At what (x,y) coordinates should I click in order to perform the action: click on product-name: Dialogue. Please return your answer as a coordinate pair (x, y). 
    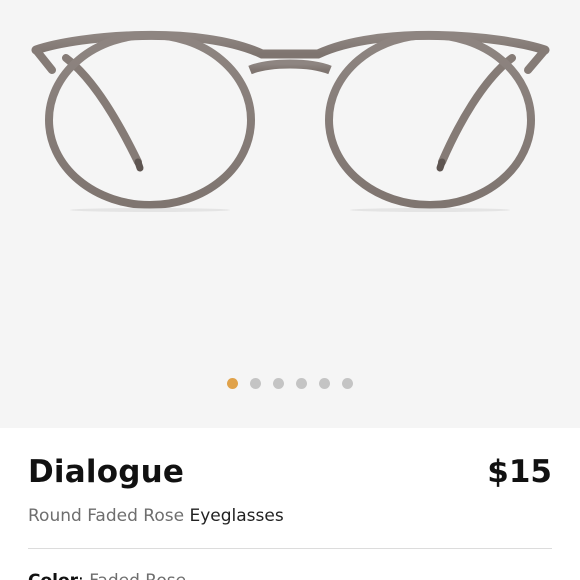
    Looking at the image, I should click on (106, 472).